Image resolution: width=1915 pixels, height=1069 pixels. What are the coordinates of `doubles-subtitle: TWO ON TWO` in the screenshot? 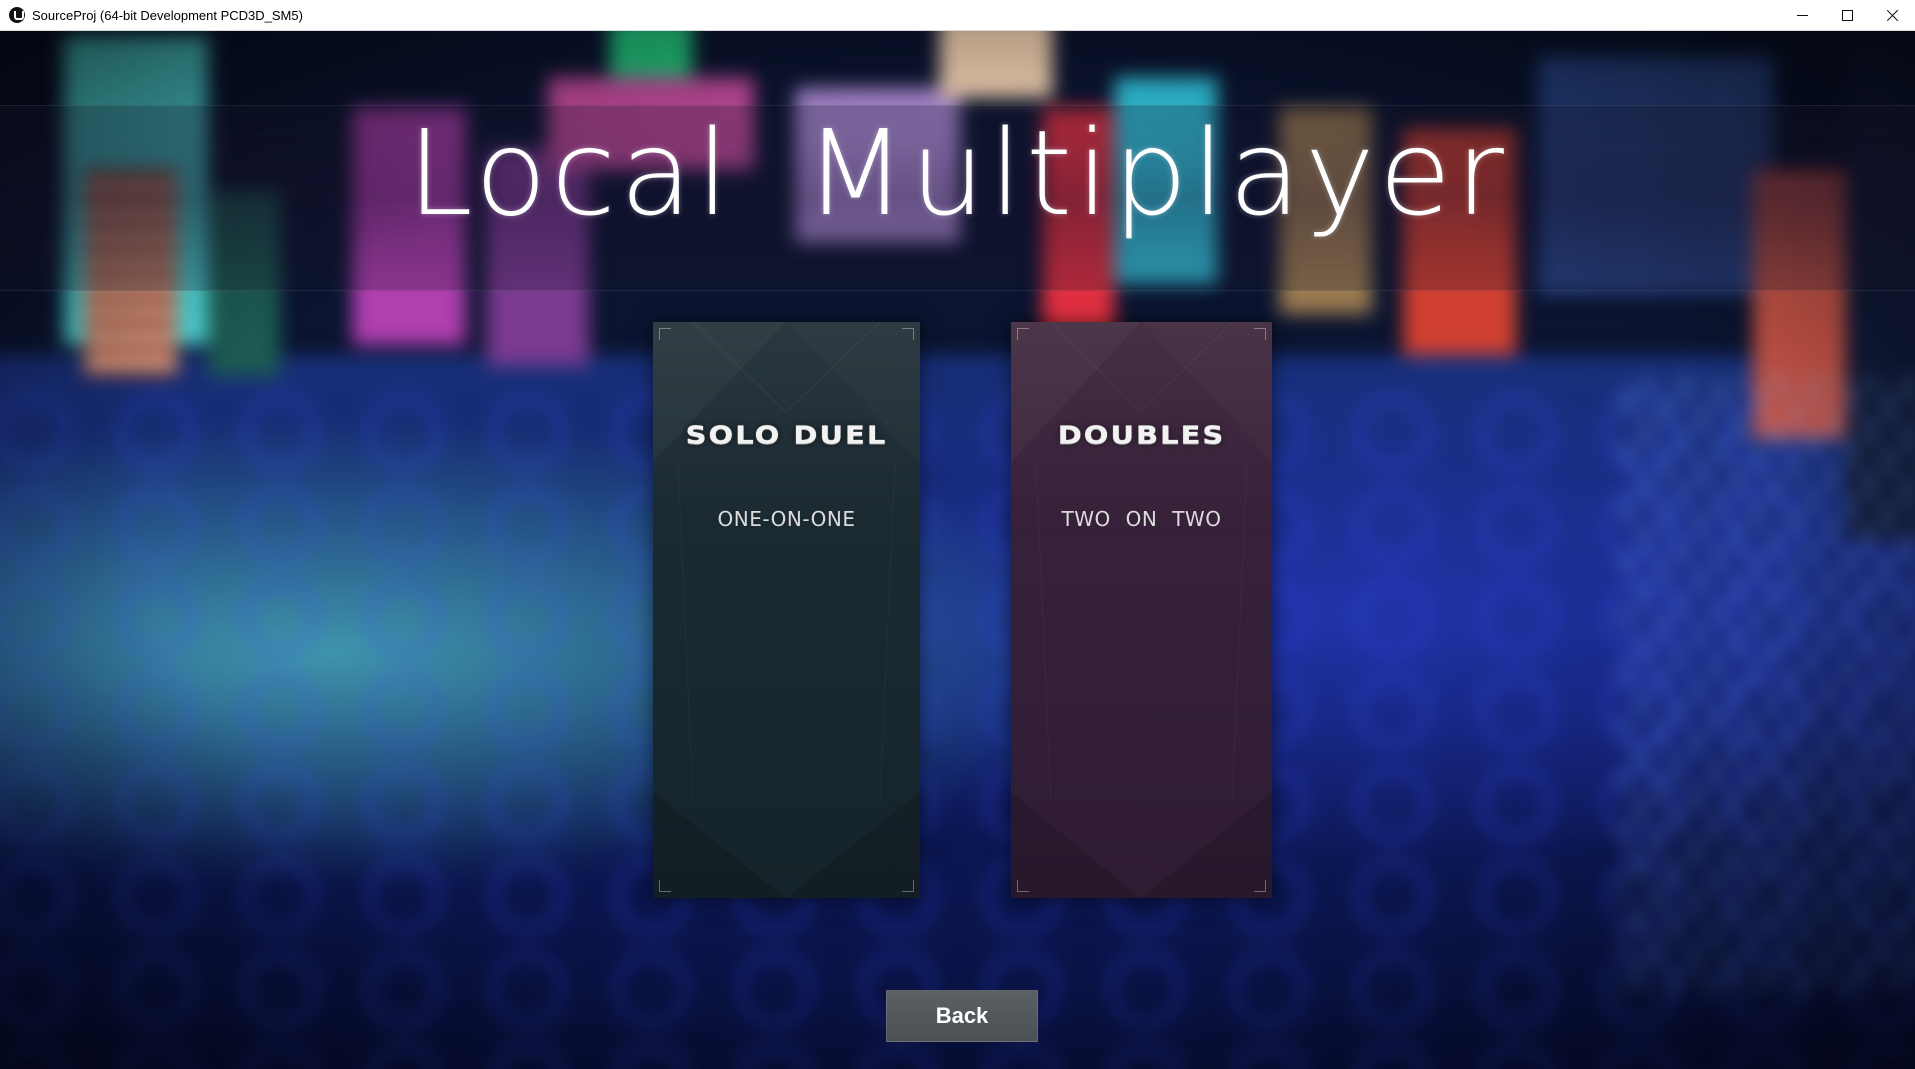 It's located at (1141, 519).